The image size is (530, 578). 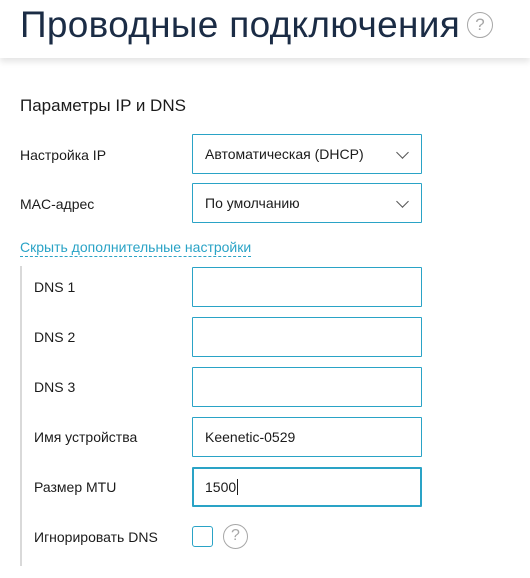 I want to click on mtu-input: 1500, so click(x=307, y=487).